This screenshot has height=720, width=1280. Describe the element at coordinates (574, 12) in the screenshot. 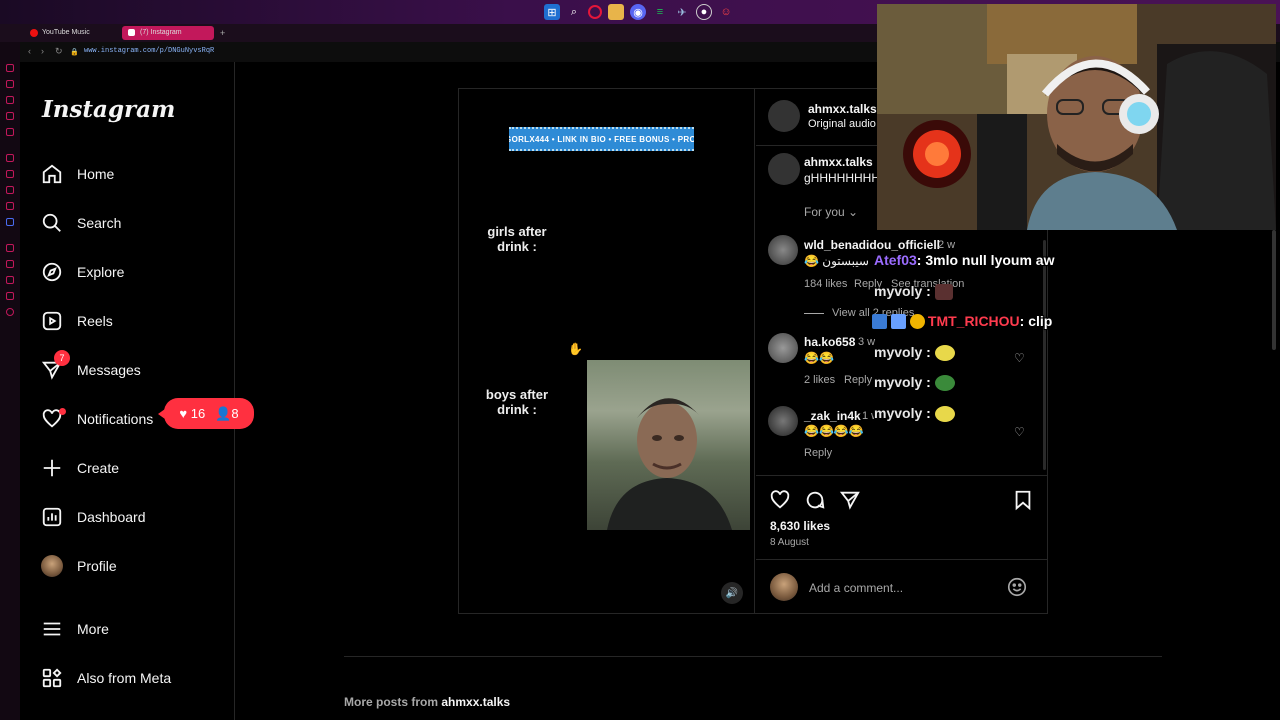

I see `search-icon: ⌕` at that location.